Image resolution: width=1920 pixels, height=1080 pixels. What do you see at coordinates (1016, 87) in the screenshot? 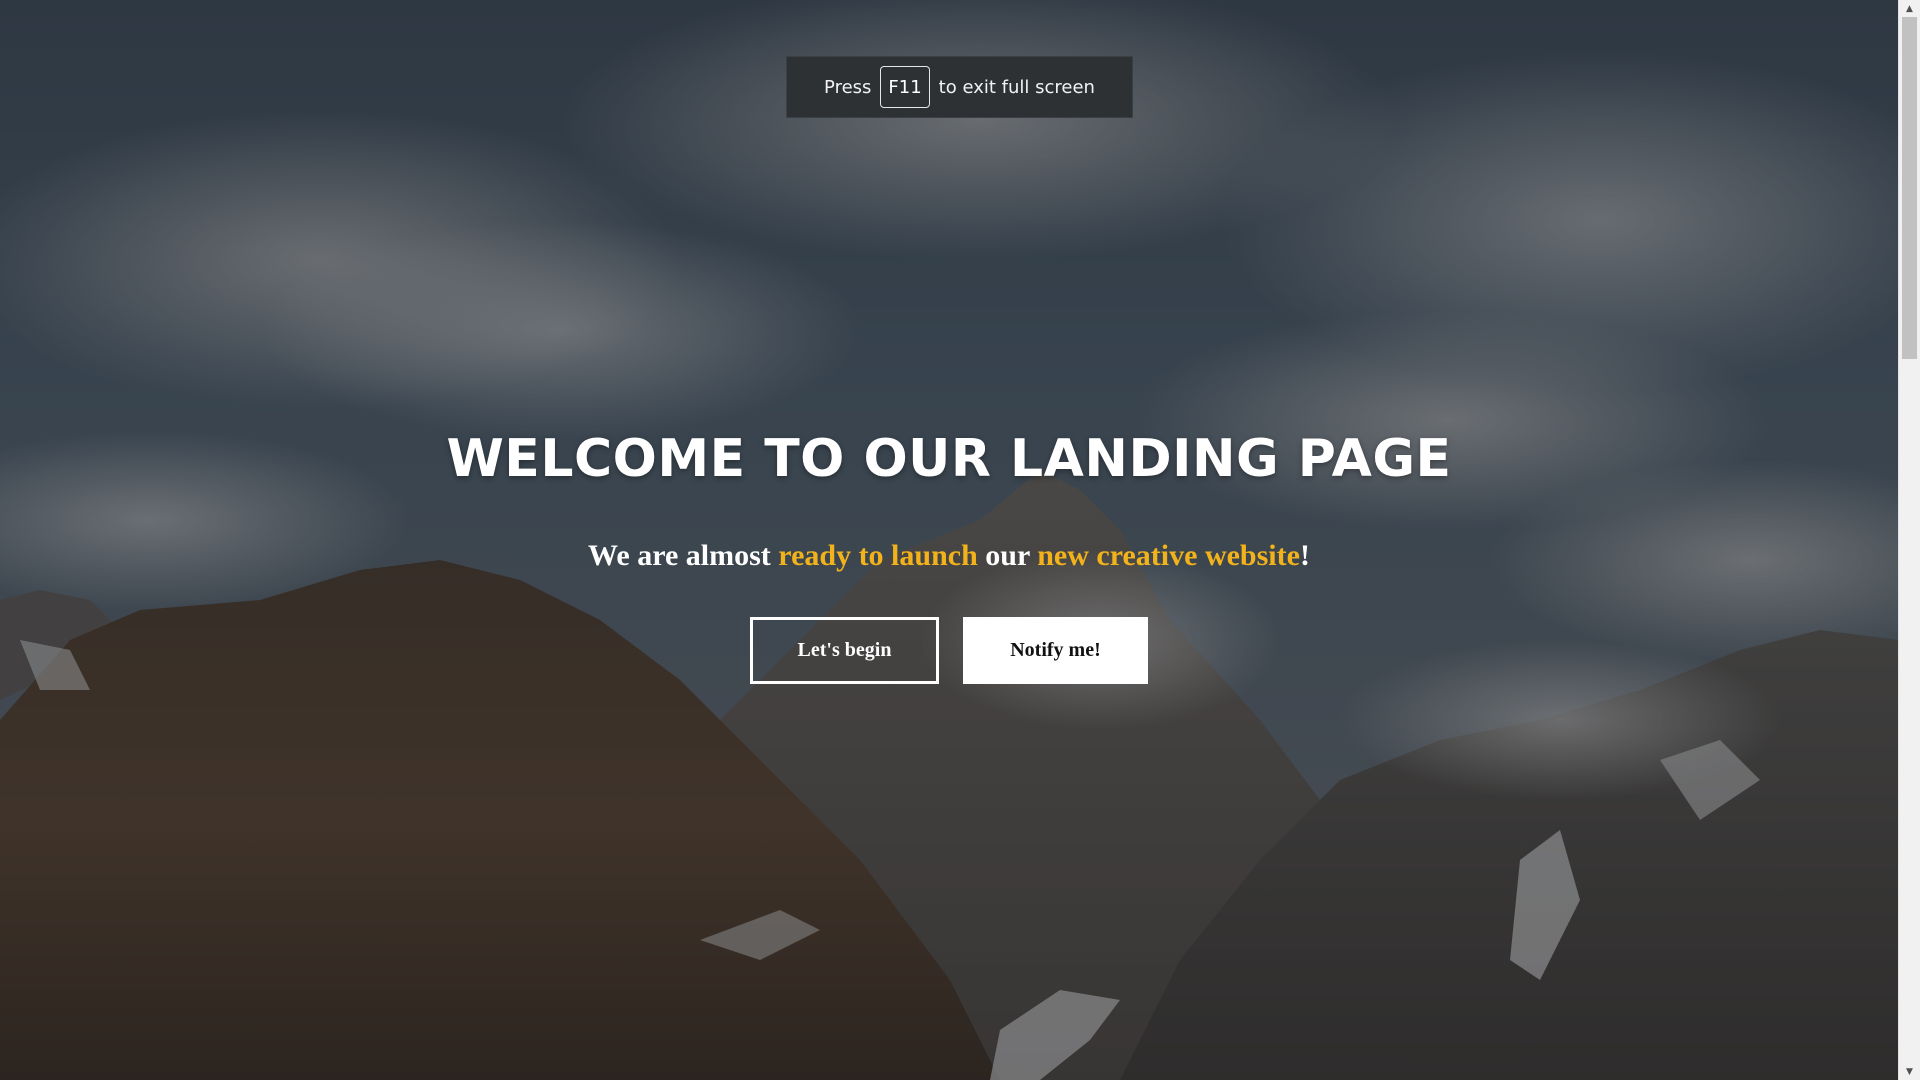
I see `fullscreen-notice-suffix: to exit full screen` at bounding box center [1016, 87].